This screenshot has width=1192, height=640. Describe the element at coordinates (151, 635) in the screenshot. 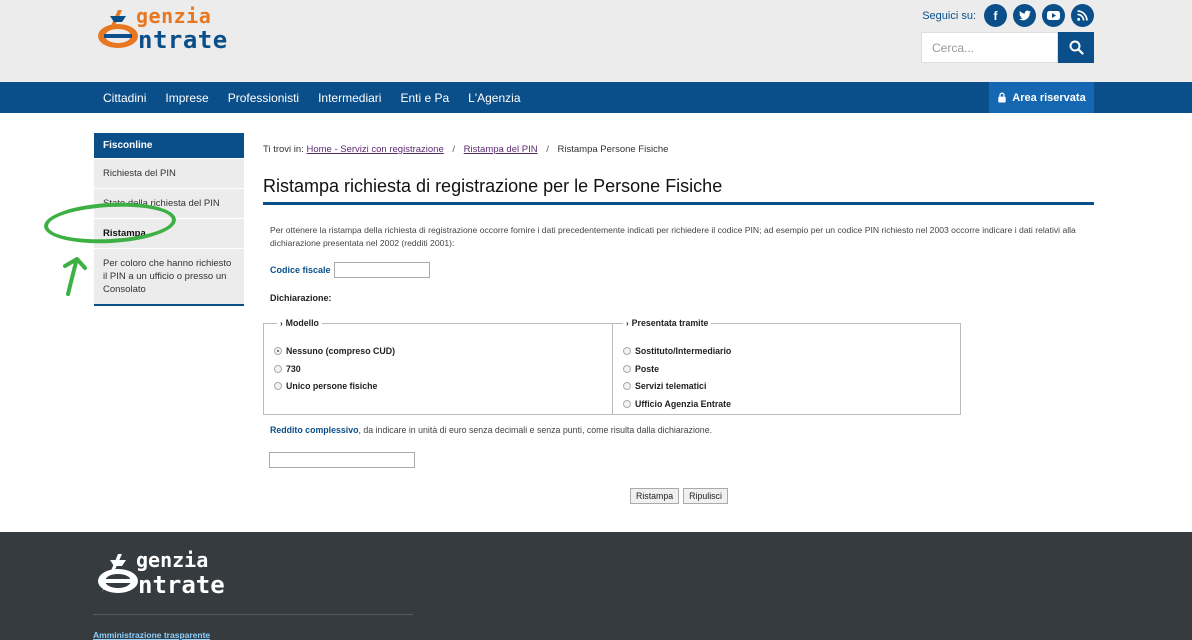

I see `footer-link-amministrazione-trasparente: Amministrazione trasparente` at that location.